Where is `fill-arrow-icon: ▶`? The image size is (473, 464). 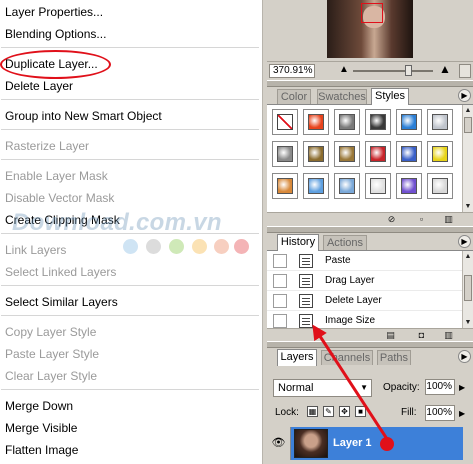 fill-arrow-icon: ▶ is located at coordinates (462, 413).